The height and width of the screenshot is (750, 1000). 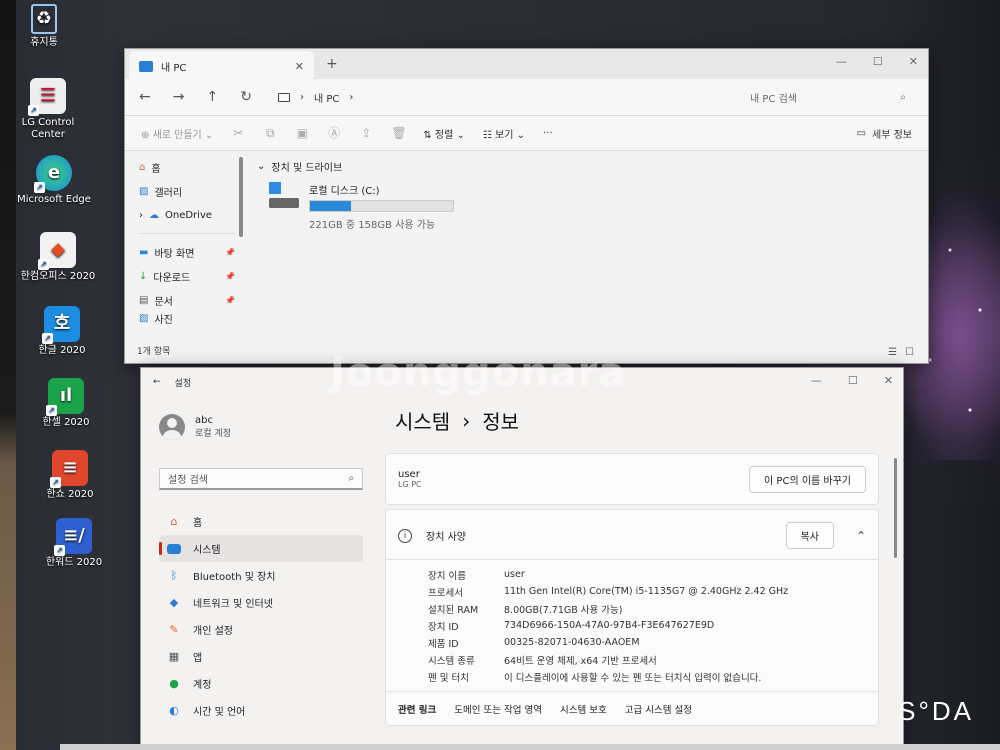 I want to click on sidebar-item-onedrive: › ☁ OneDrive, so click(x=187, y=215).